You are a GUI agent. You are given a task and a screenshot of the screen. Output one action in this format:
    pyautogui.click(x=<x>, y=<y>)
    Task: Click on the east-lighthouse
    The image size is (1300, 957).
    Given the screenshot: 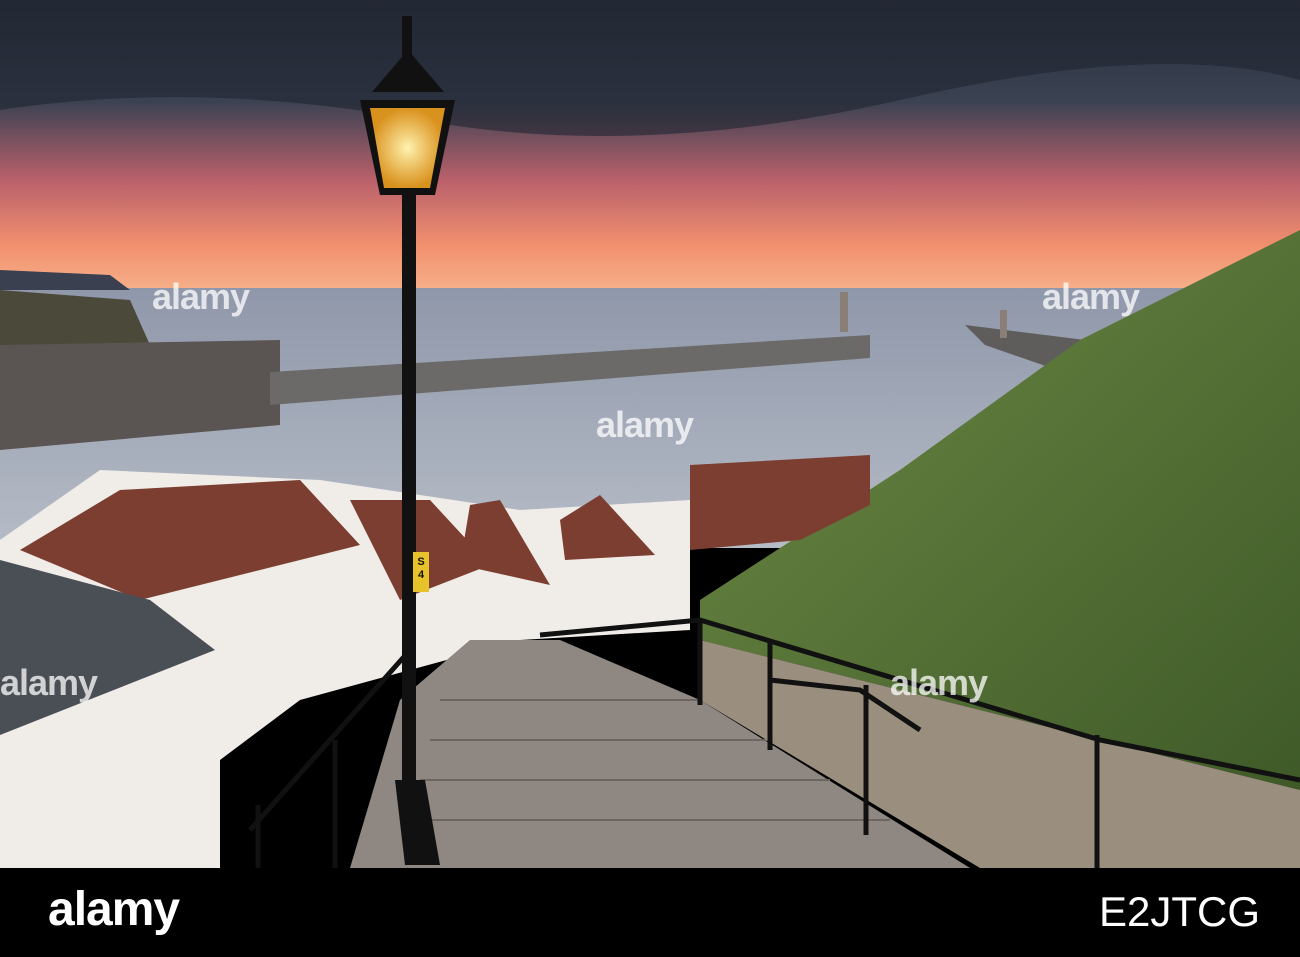 What is the action you would take?
    pyautogui.click(x=1003, y=324)
    